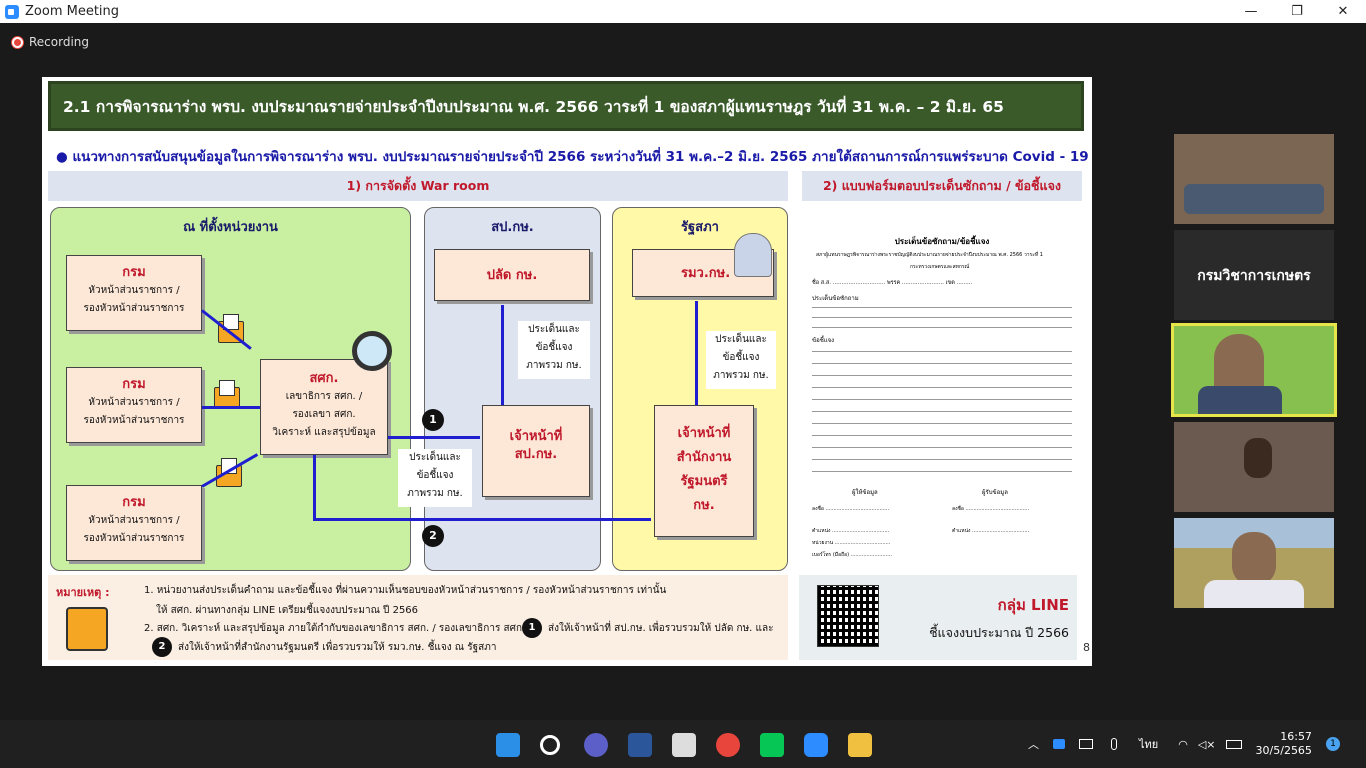 The width and height of the screenshot is (1366, 768). Describe the element at coordinates (1297, 11) in the screenshot. I see `maximize-button: ❐` at that location.